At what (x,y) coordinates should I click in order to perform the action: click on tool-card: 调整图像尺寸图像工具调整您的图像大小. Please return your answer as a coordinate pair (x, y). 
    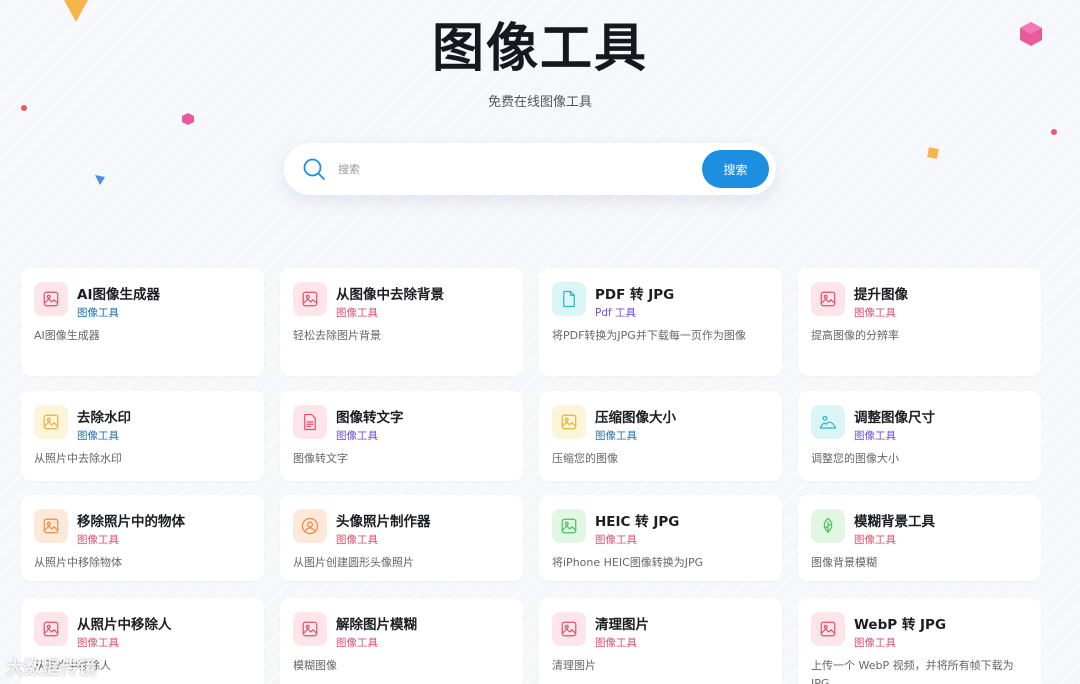
    Looking at the image, I should click on (919, 436).